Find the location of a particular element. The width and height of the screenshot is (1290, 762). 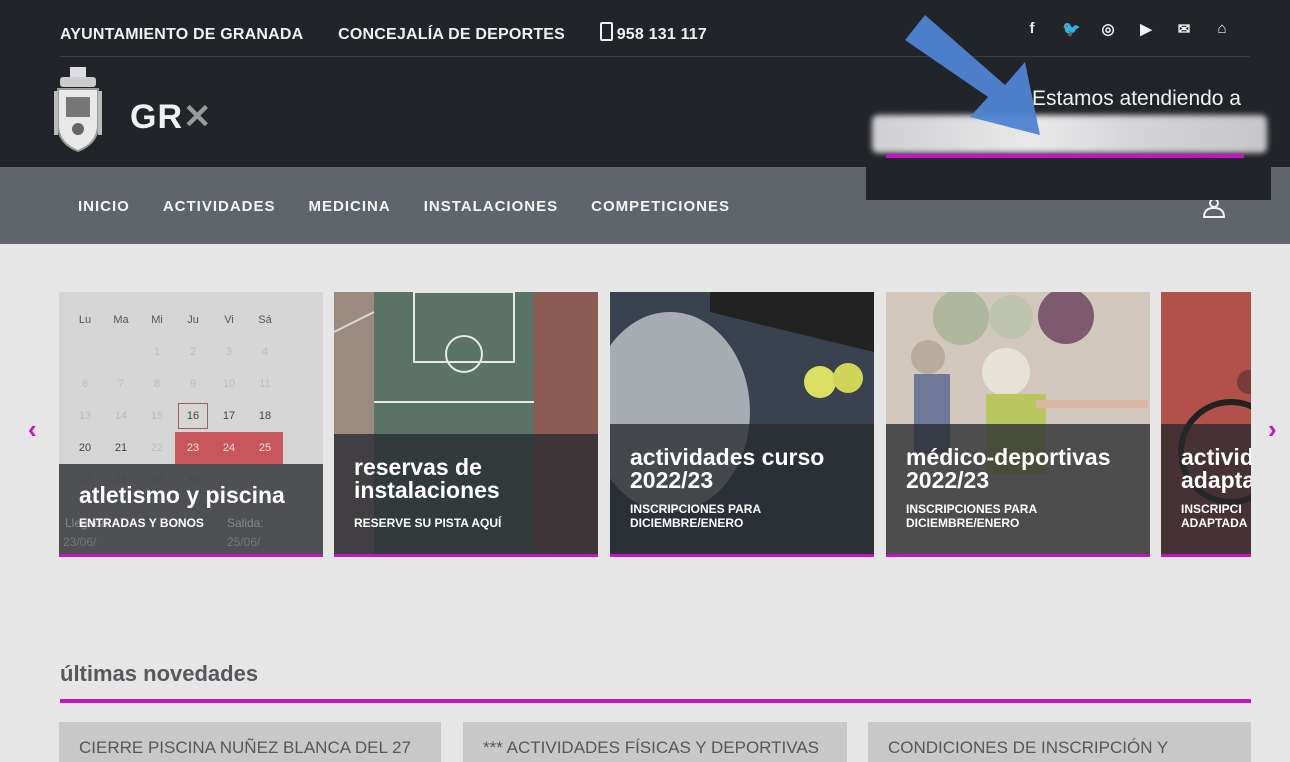

news-title: CIERRE PISCINA NUÑEZ BLANCA DEL 27 is located at coordinates (245, 747).